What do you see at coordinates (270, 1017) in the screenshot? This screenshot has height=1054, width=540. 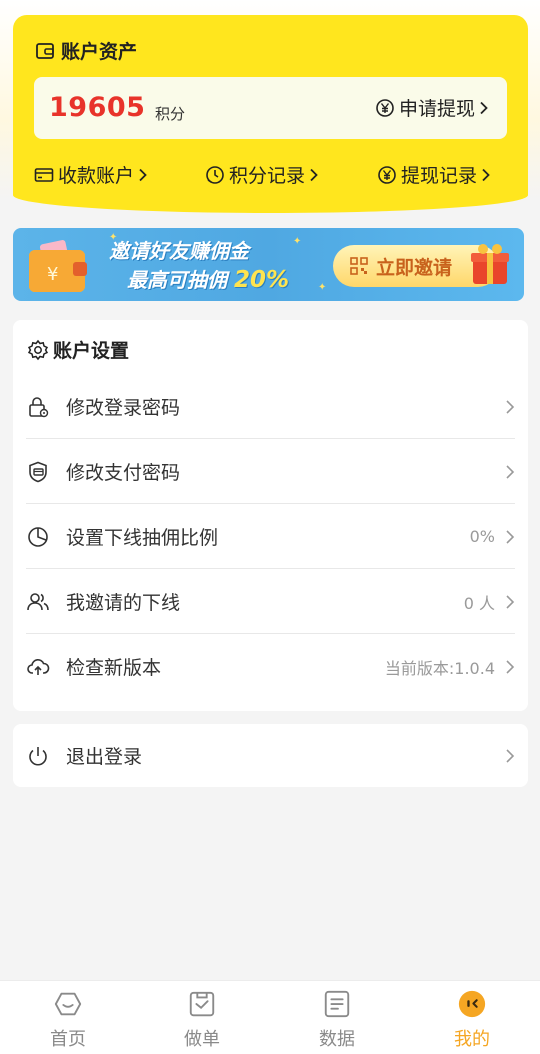 I see `bottom-tab-bar: 首页 做单 数据 我的` at bounding box center [270, 1017].